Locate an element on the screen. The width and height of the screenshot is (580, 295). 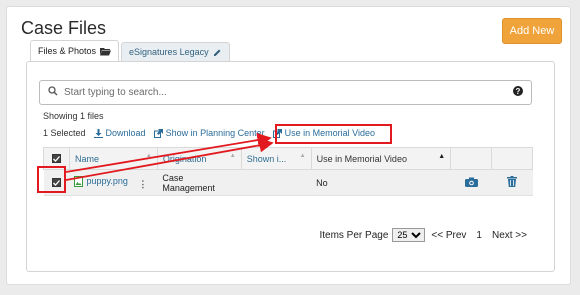
column-shown-in: Shown i... ▲ is located at coordinates (276, 158).